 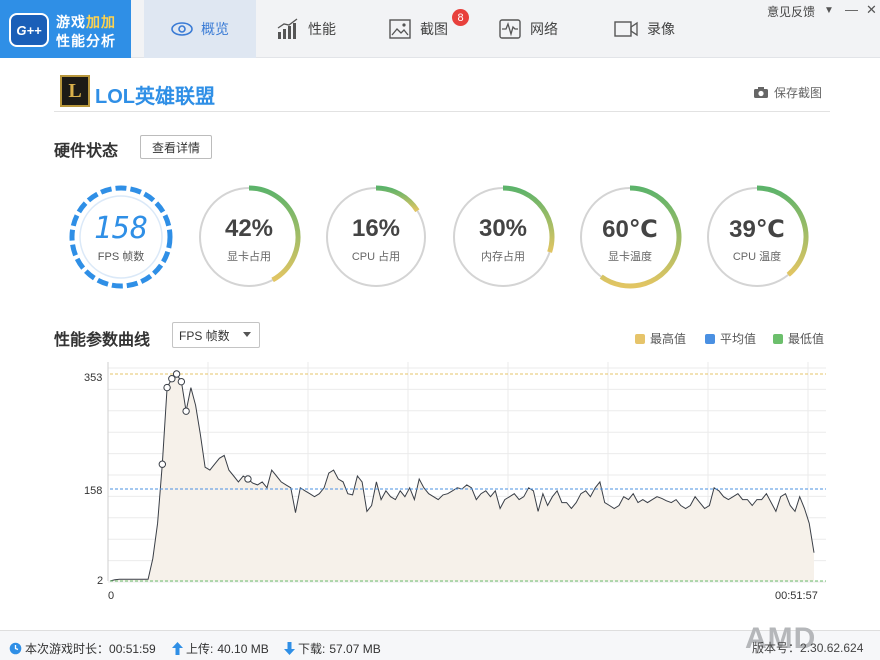 What do you see at coordinates (397, 199) in the screenshot?
I see `gauge-arc` at bounding box center [397, 199].